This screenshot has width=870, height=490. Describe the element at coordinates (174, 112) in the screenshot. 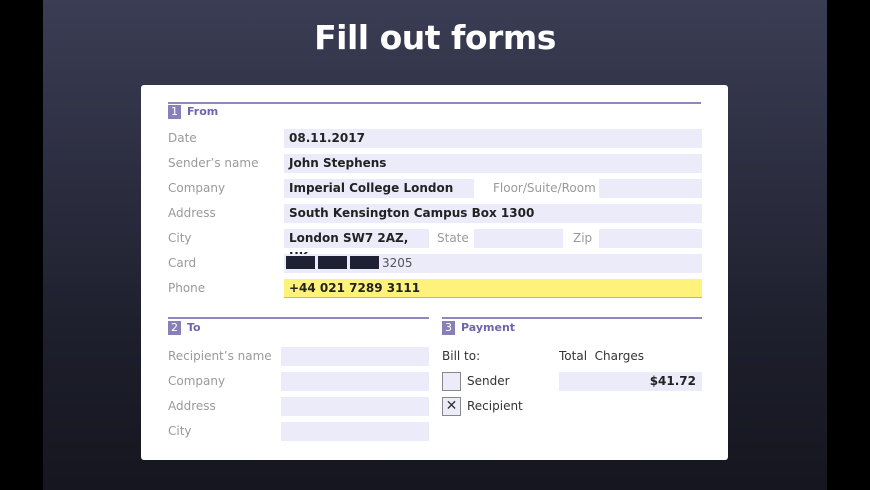

I see `section-number: 1` at that location.